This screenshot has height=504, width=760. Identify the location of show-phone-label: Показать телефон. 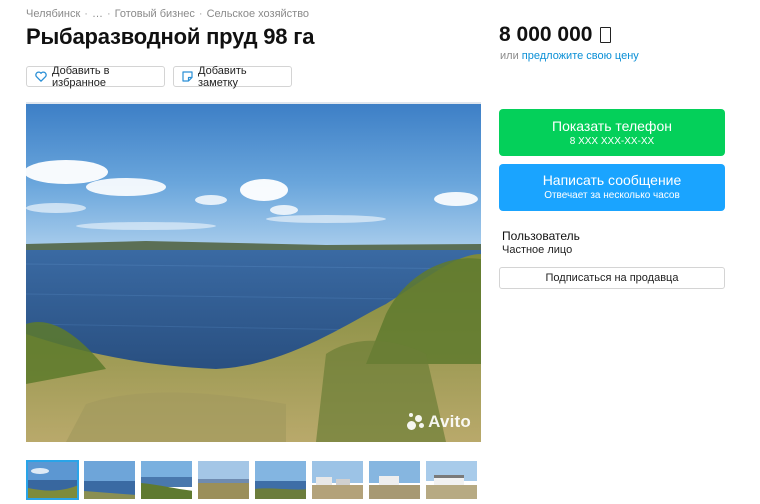
(612, 126).